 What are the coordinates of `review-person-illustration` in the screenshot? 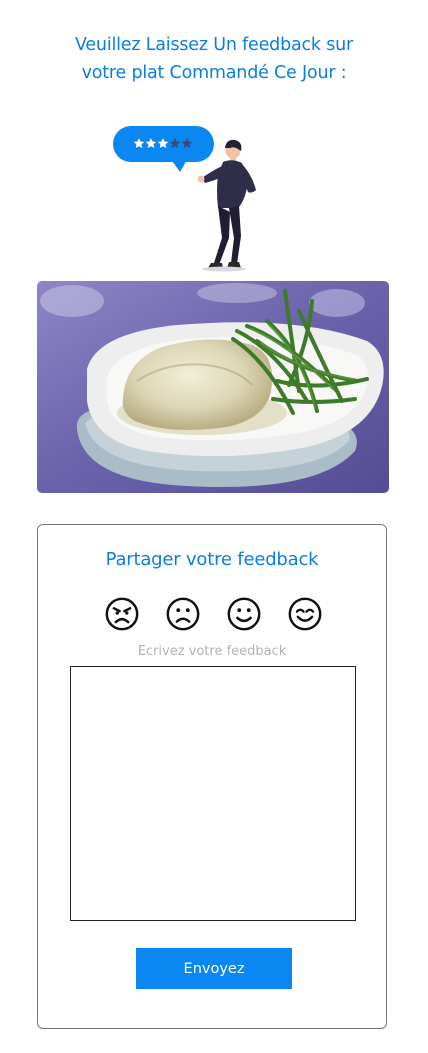 It's located at (190, 196).